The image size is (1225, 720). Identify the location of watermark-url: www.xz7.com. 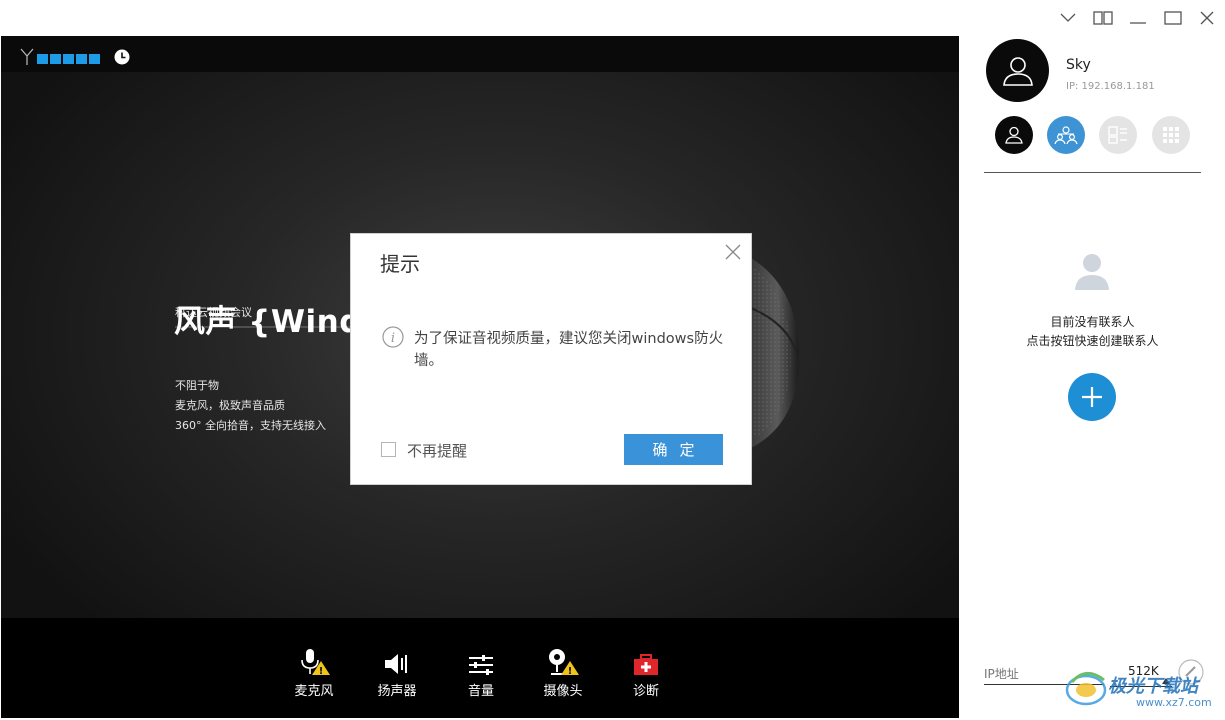
(1174, 702).